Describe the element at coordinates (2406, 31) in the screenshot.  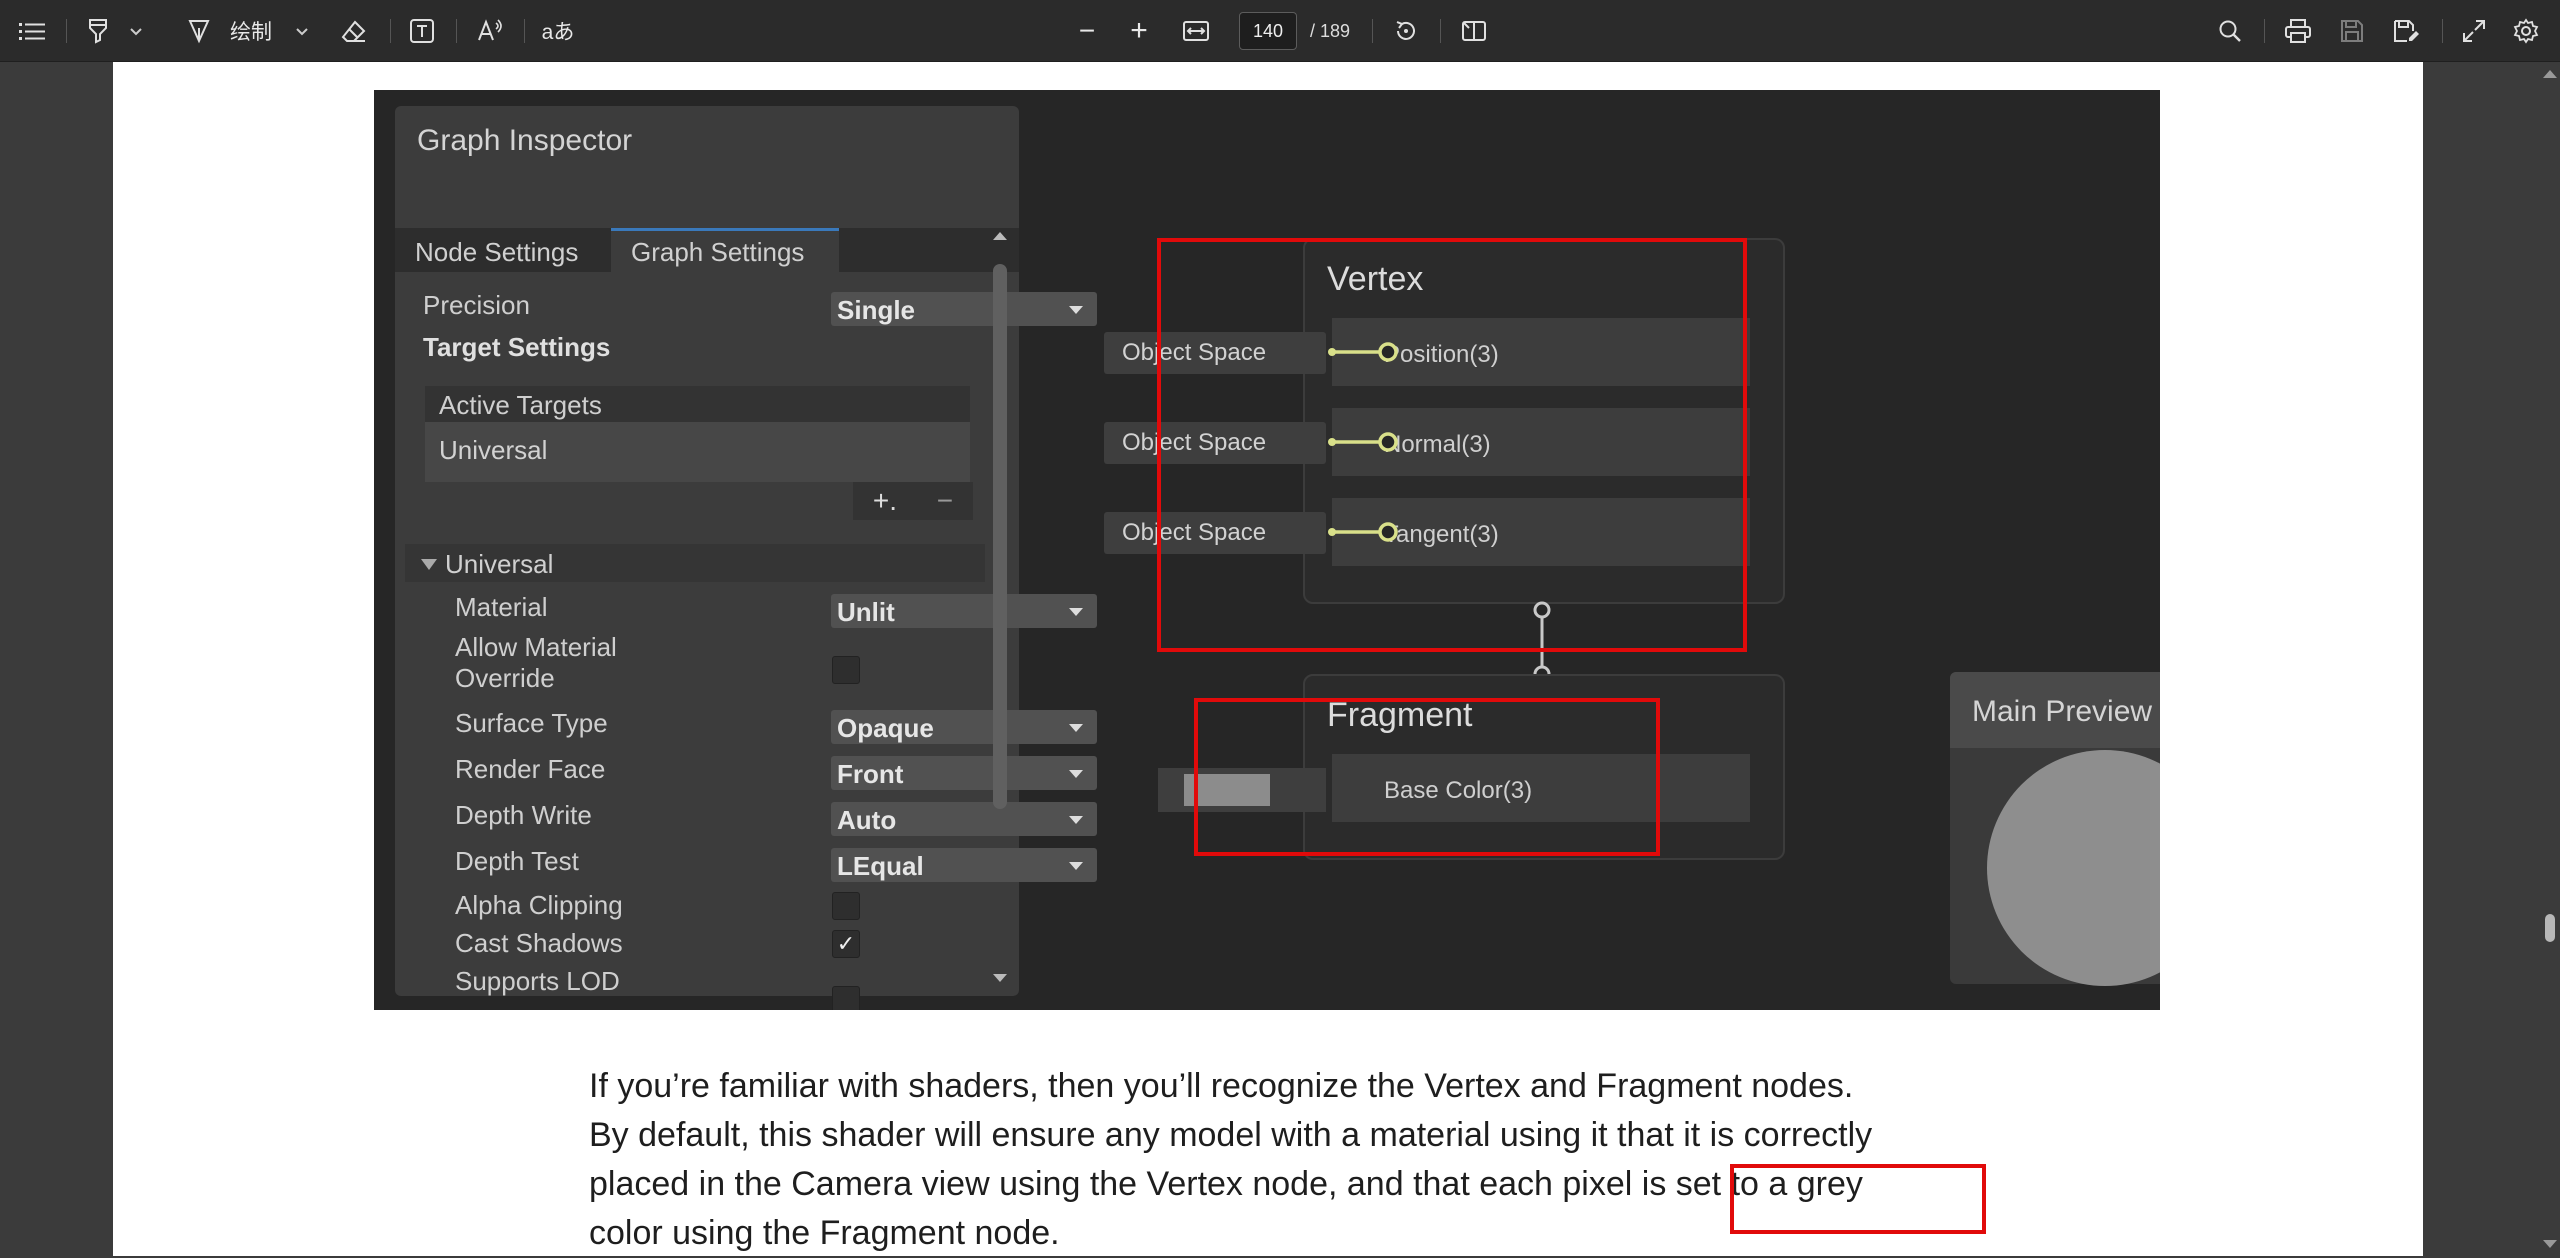
I see `save-as-icon` at that location.